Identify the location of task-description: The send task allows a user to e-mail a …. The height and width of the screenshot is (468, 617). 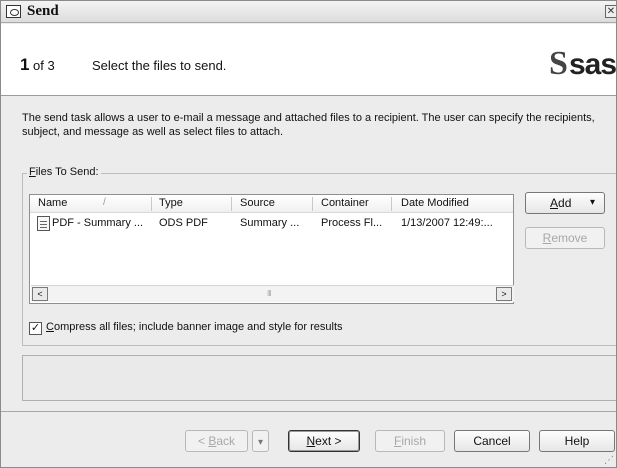
(308, 125).